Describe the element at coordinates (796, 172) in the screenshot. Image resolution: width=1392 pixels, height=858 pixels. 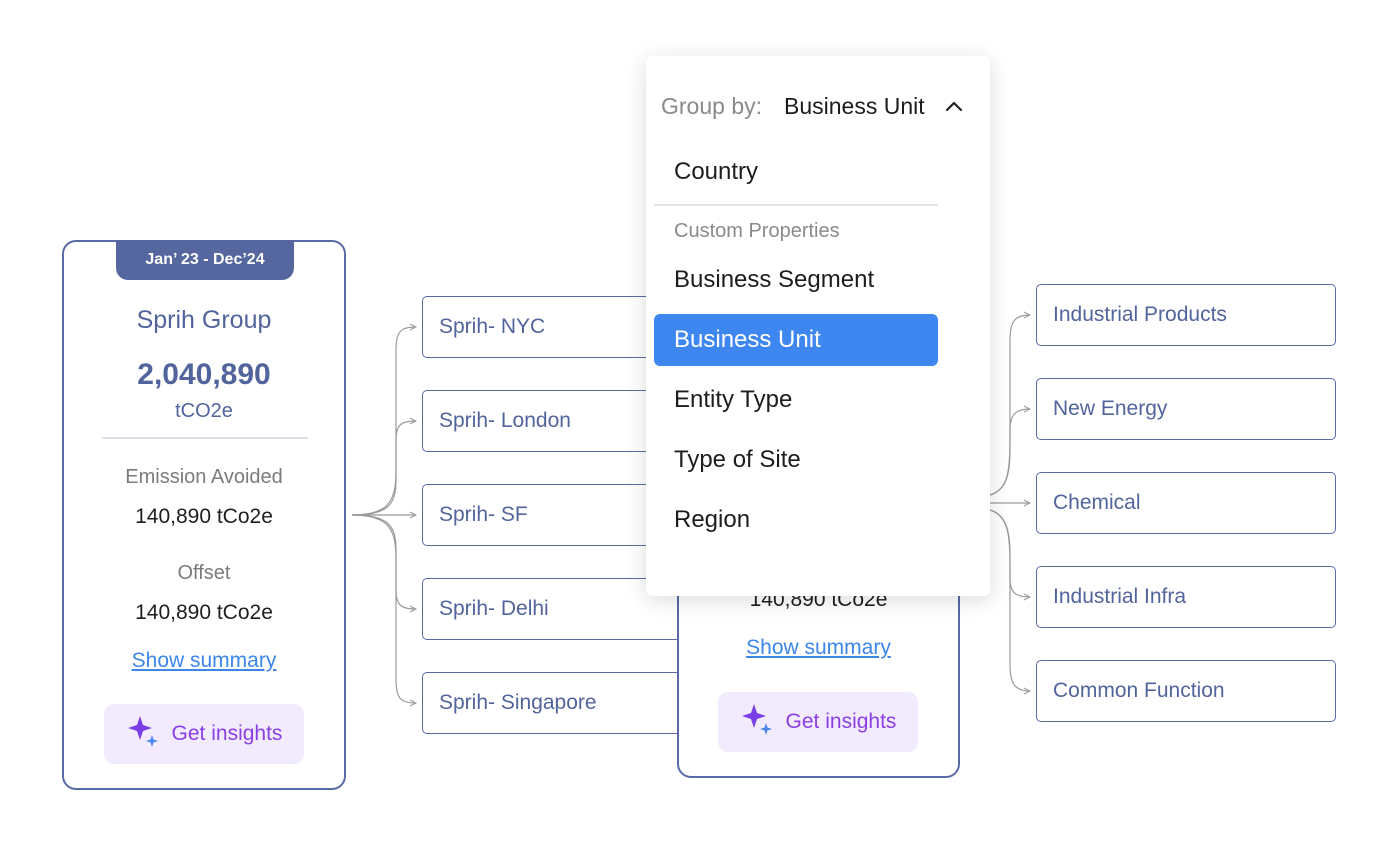
I see `group-by-option-country: Country` at that location.